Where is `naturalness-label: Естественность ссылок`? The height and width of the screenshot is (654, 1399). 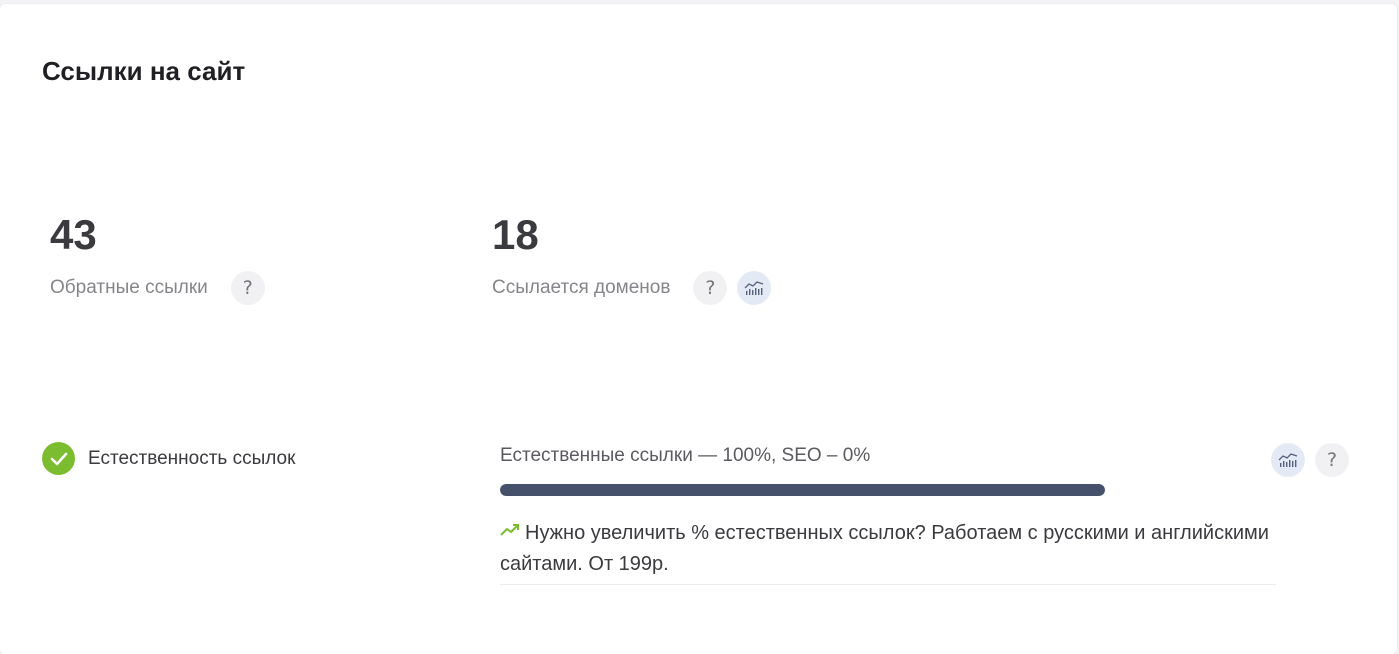
naturalness-label: Естественность ссылок is located at coordinates (192, 458).